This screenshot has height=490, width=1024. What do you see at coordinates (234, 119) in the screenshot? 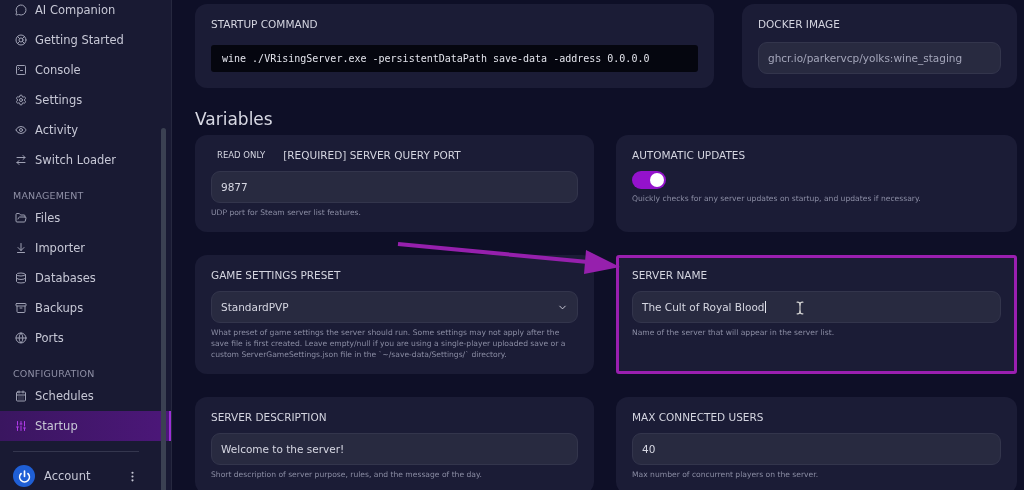
I see `section-title: Variables` at bounding box center [234, 119].